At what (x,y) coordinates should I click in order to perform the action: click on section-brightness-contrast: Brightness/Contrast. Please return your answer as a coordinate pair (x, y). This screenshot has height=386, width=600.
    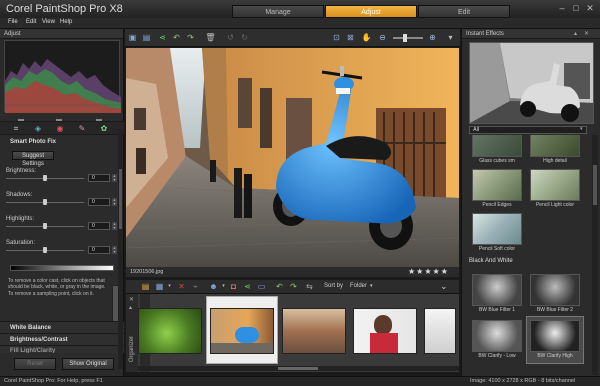
    Looking at the image, I should click on (62, 339).